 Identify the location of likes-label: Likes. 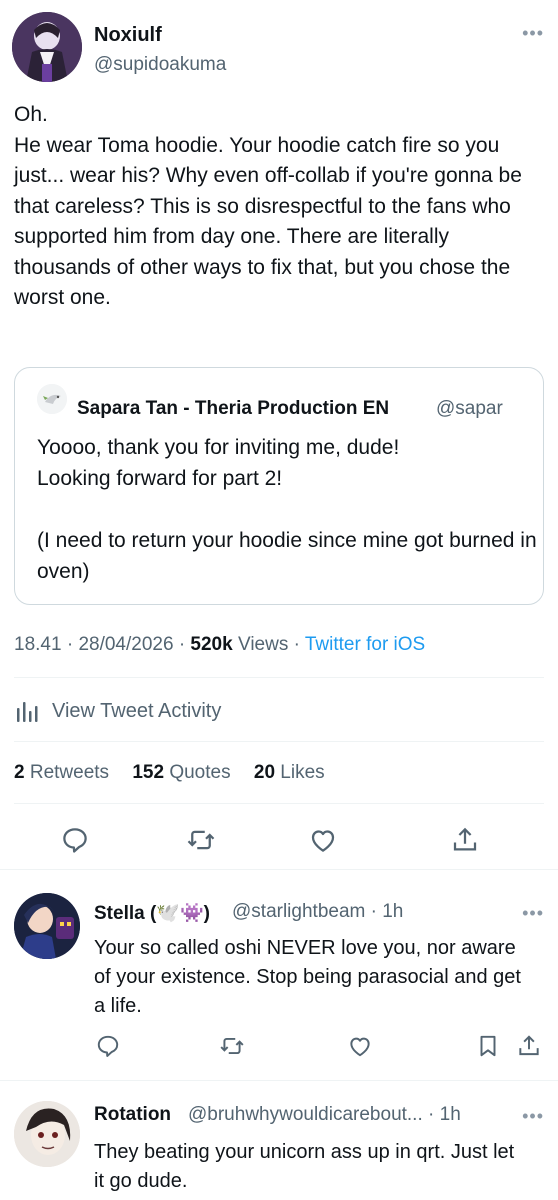
(302, 772).